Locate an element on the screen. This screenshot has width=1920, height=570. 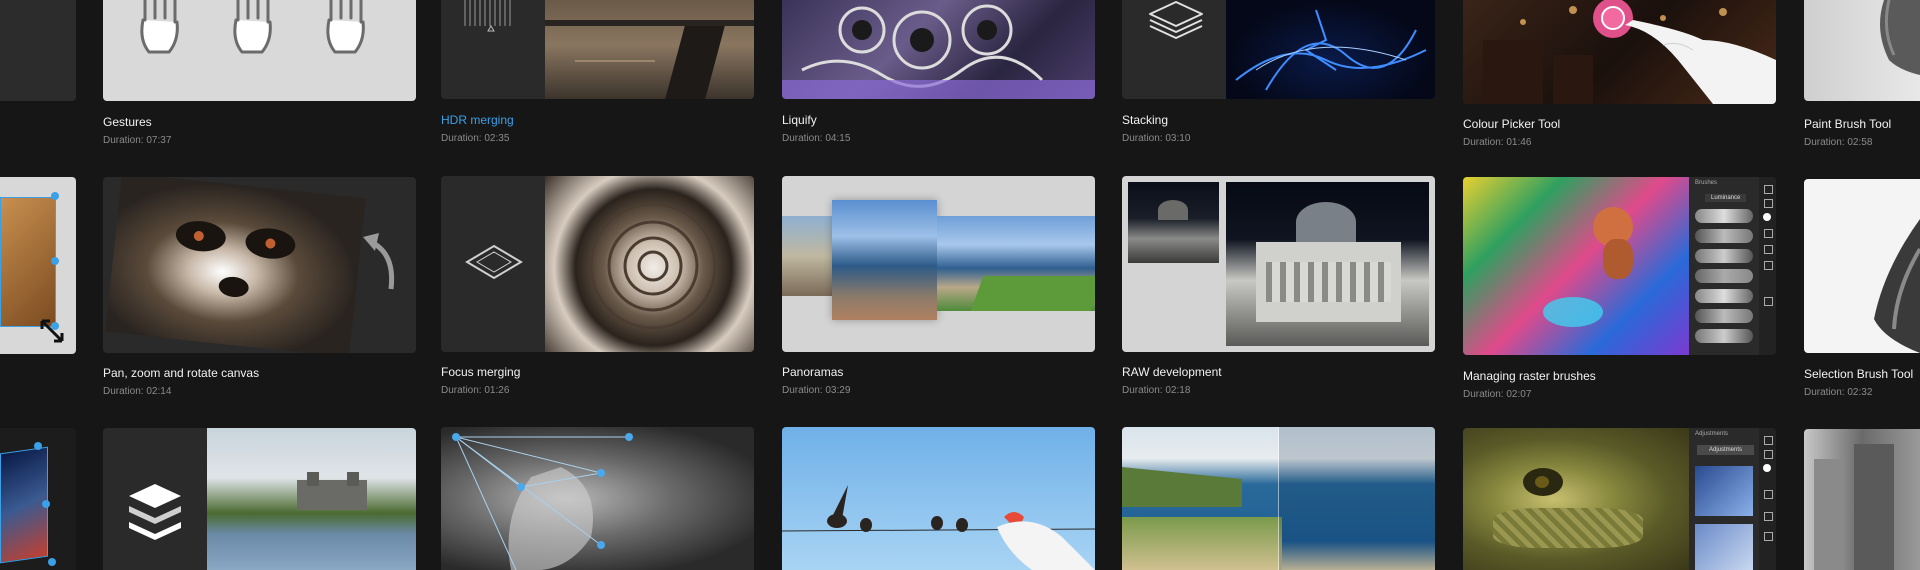
tutorial-card-partial-bottom-right is located at coordinates (1862, 499).